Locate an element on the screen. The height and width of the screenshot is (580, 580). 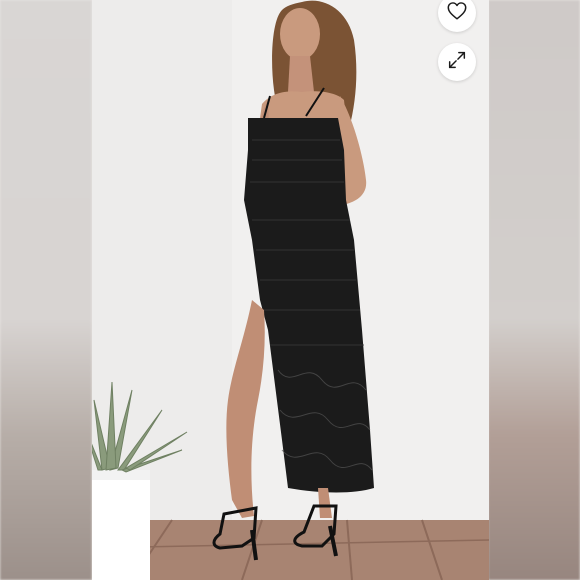
expand-button is located at coordinates (457, 62).